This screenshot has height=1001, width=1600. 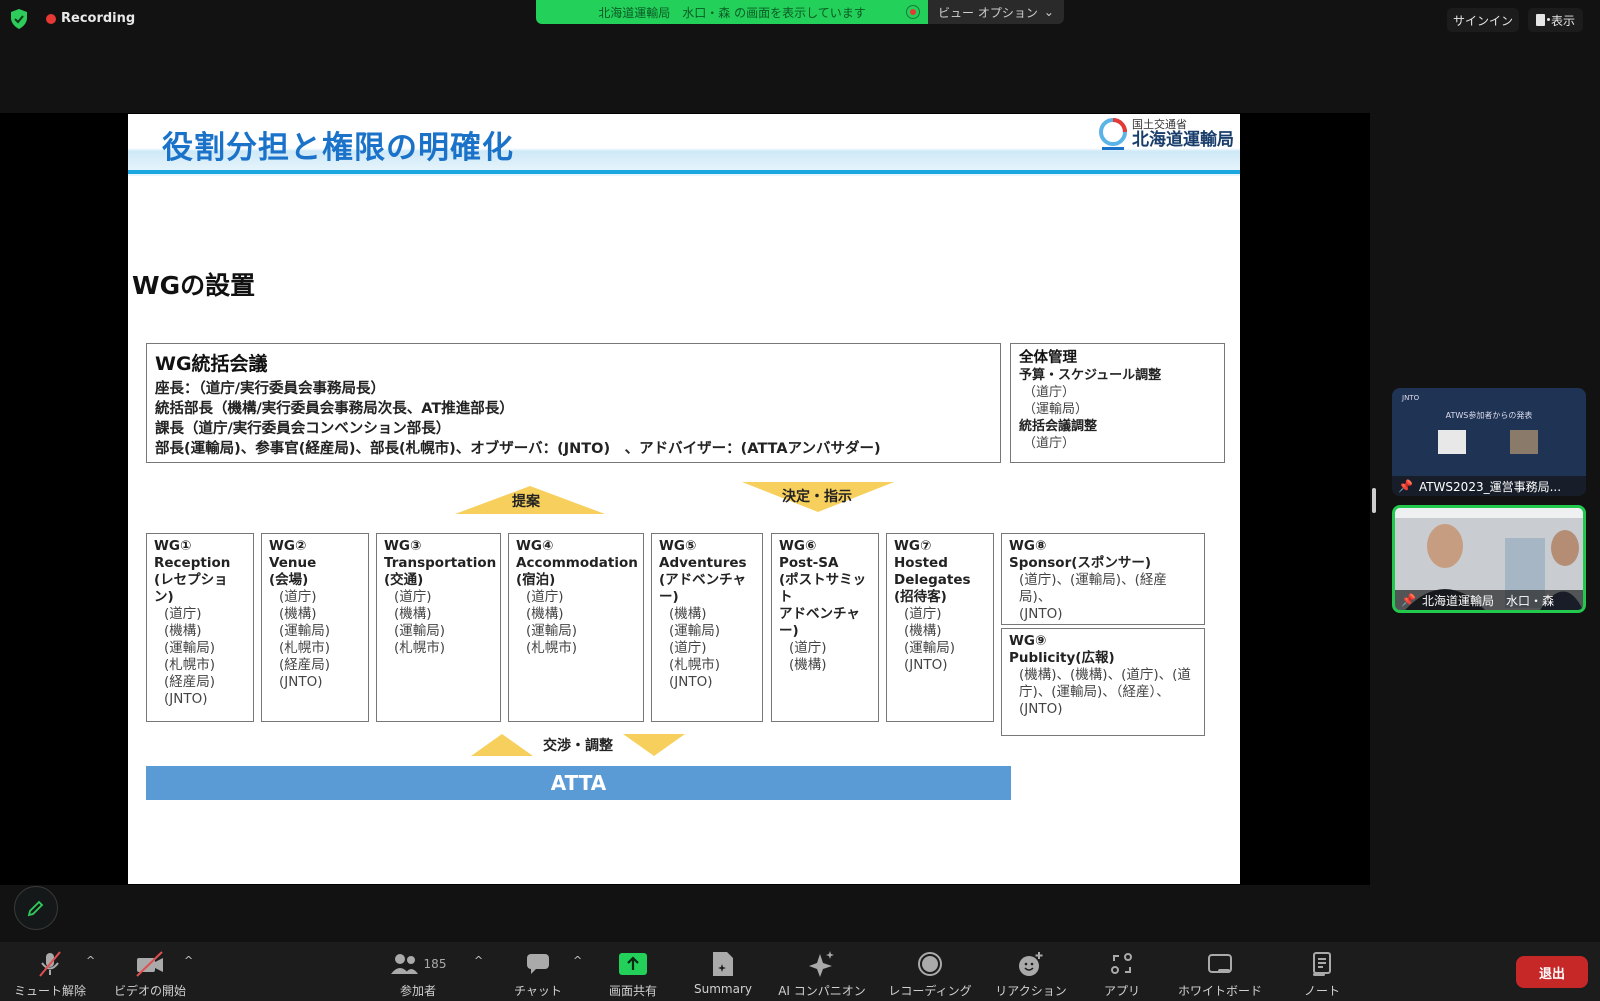 I want to click on pencil-icon, so click(x=35, y=908).